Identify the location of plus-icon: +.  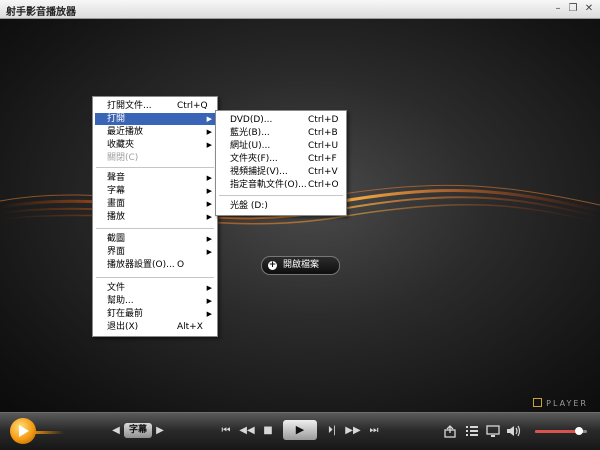
(272, 265).